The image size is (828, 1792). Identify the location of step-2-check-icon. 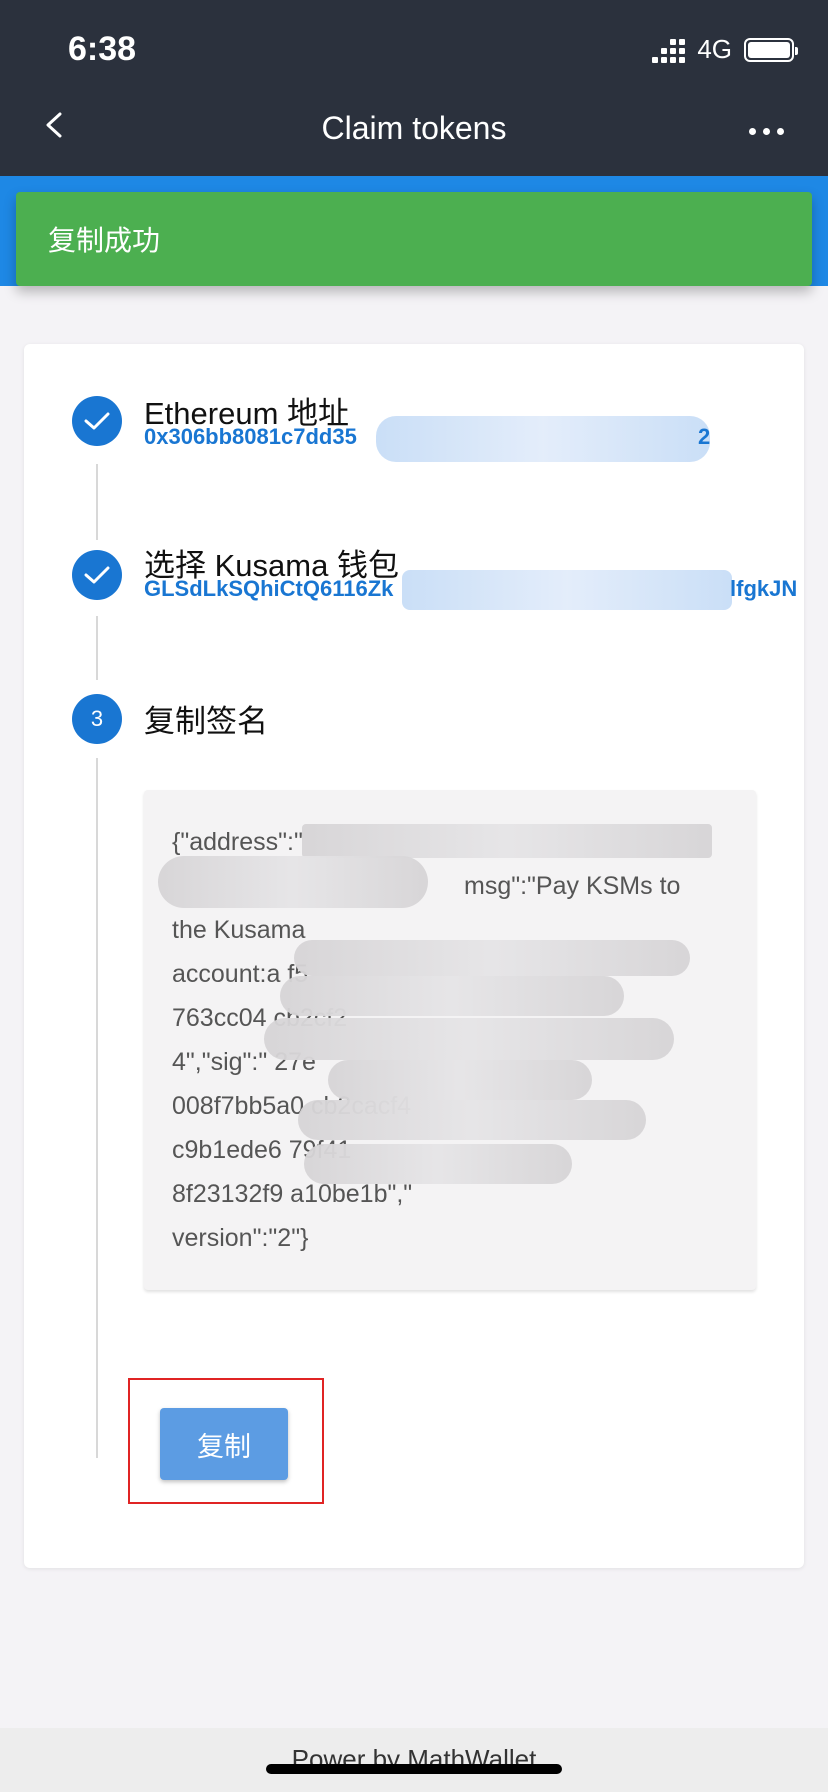
(97, 575).